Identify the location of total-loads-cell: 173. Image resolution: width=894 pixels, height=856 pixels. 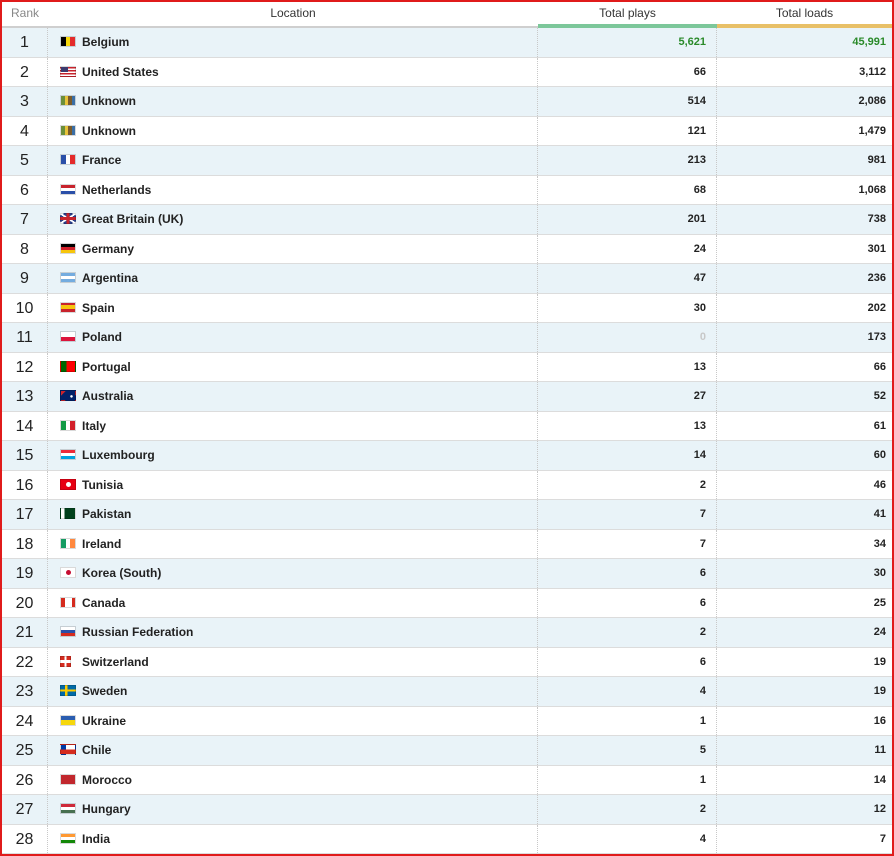
(876, 337).